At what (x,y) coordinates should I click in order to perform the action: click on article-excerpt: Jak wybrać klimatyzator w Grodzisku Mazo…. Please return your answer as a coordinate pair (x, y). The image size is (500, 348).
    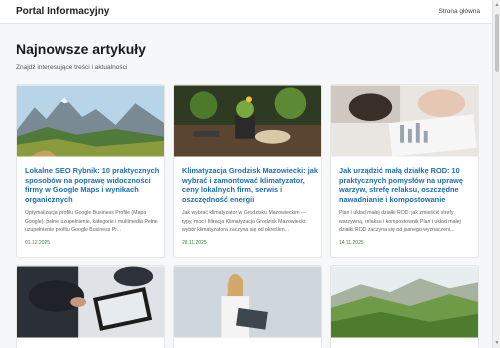
    Looking at the image, I should click on (244, 222).